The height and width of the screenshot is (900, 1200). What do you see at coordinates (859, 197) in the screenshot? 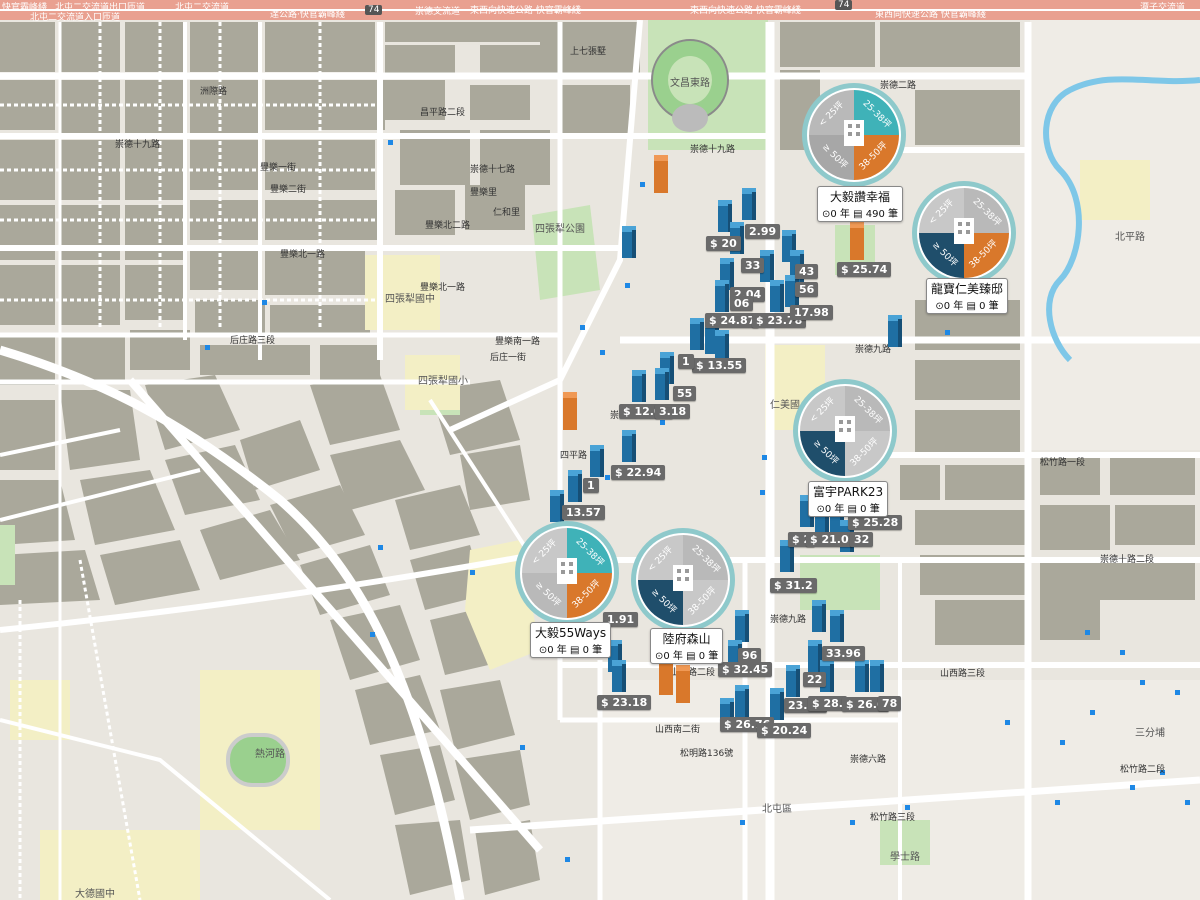
I see `cluster-name: 大毅讚幸福` at bounding box center [859, 197].